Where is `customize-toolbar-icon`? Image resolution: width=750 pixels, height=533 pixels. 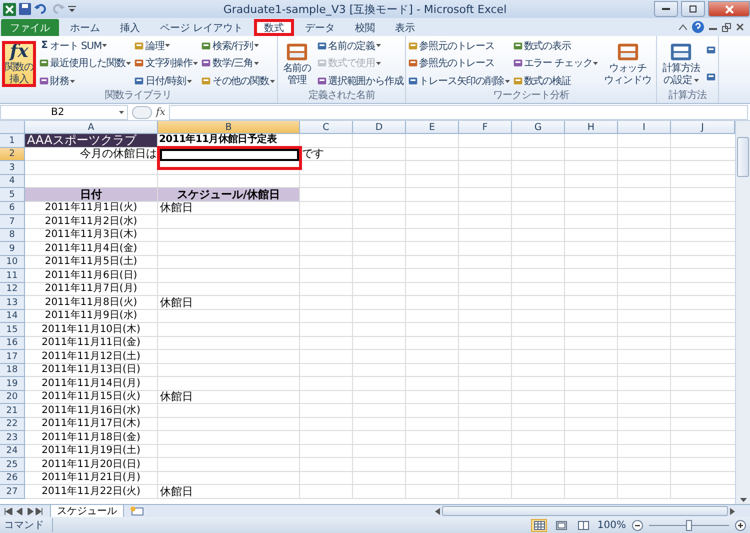 customize-toolbar-icon is located at coordinates (72, 9).